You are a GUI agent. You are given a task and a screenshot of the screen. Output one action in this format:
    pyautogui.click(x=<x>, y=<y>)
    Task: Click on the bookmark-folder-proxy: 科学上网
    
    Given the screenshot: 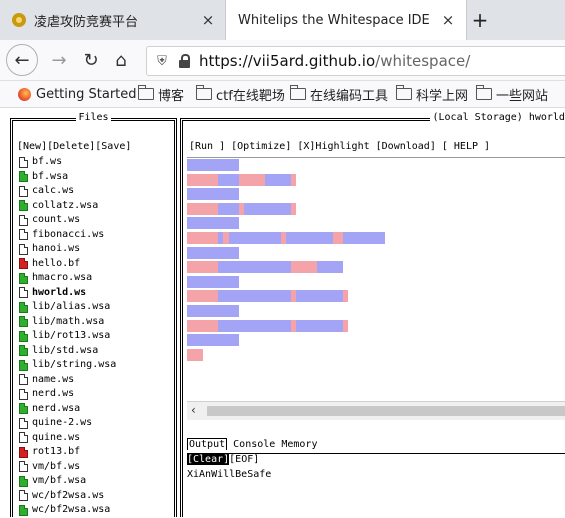 What is the action you would take?
    pyautogui.click(x=432, y=94)
    